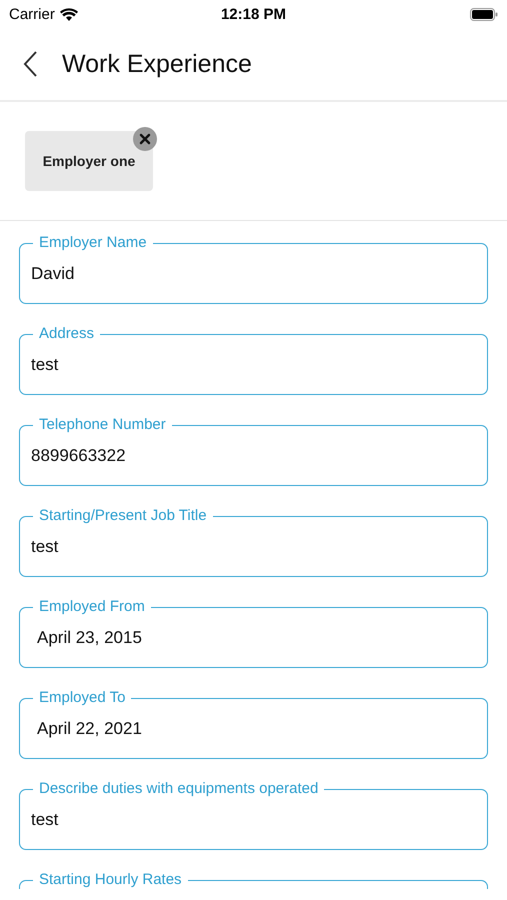  I want to click on clock-time: 12:18 PM, so click(253, 14).